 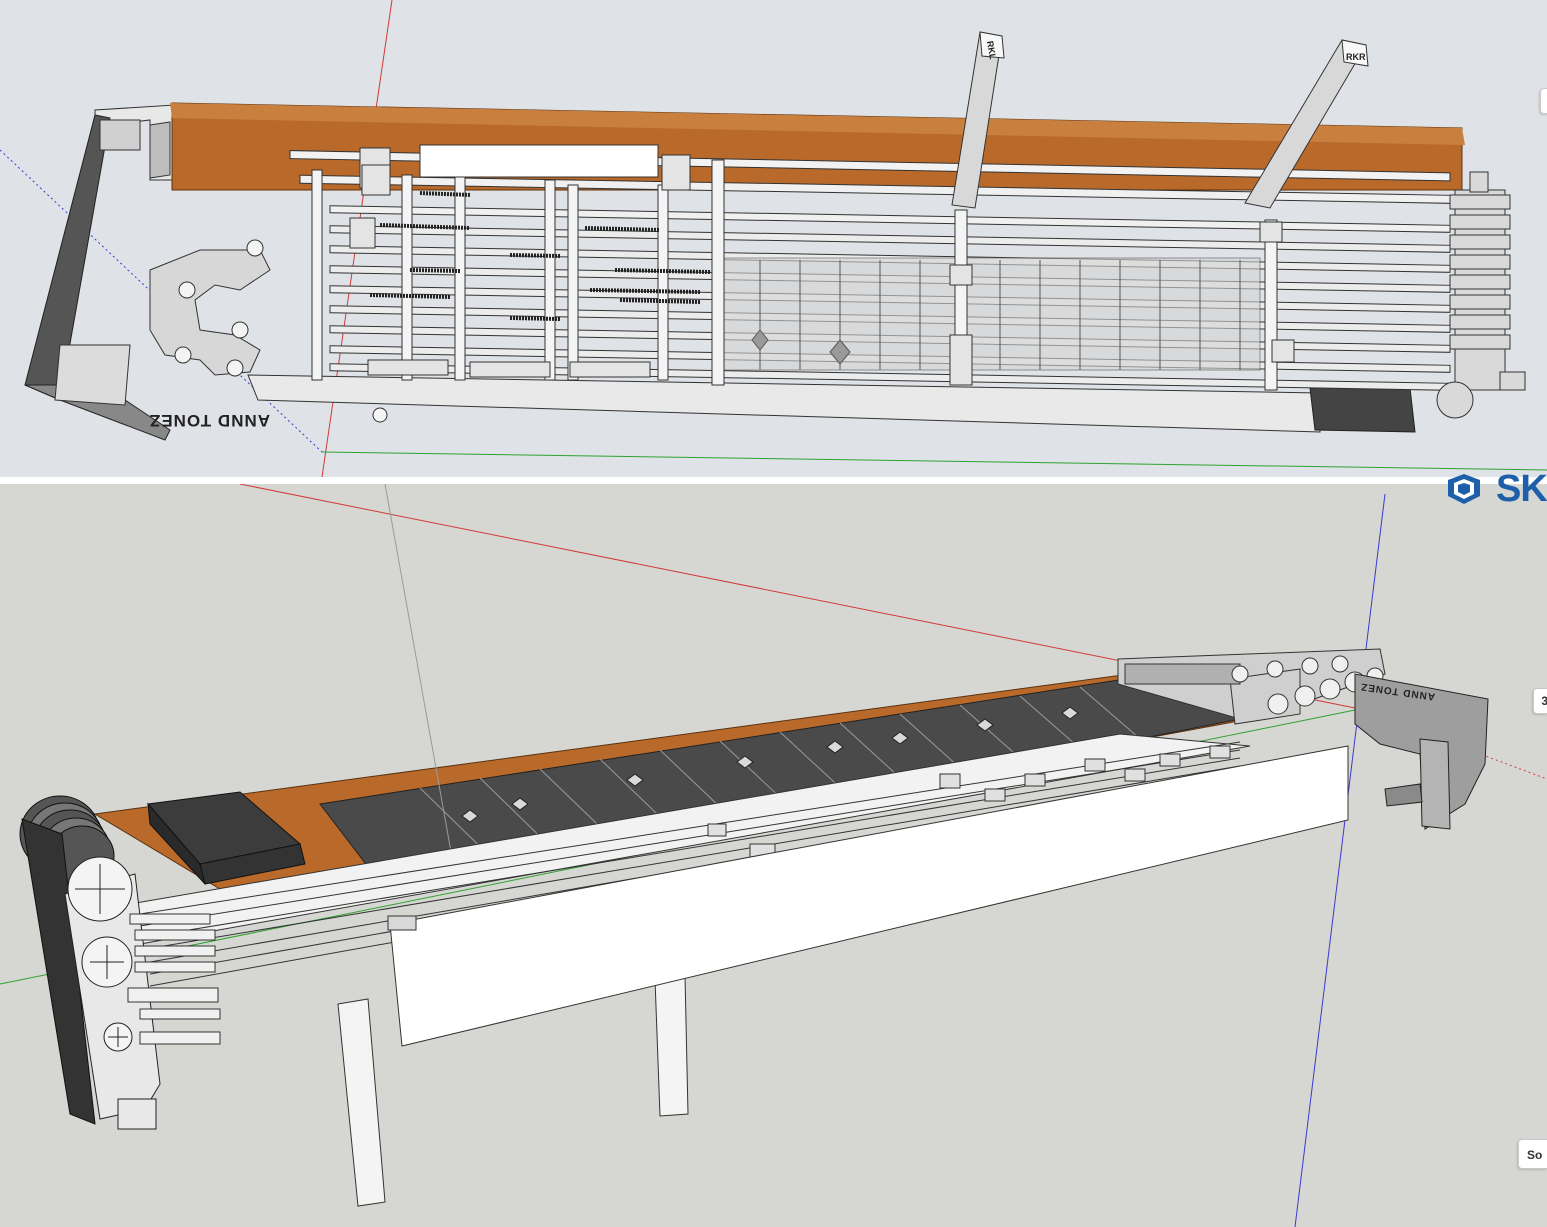 I want to click on keyhead-rollers, so click(x=1481, y=295).